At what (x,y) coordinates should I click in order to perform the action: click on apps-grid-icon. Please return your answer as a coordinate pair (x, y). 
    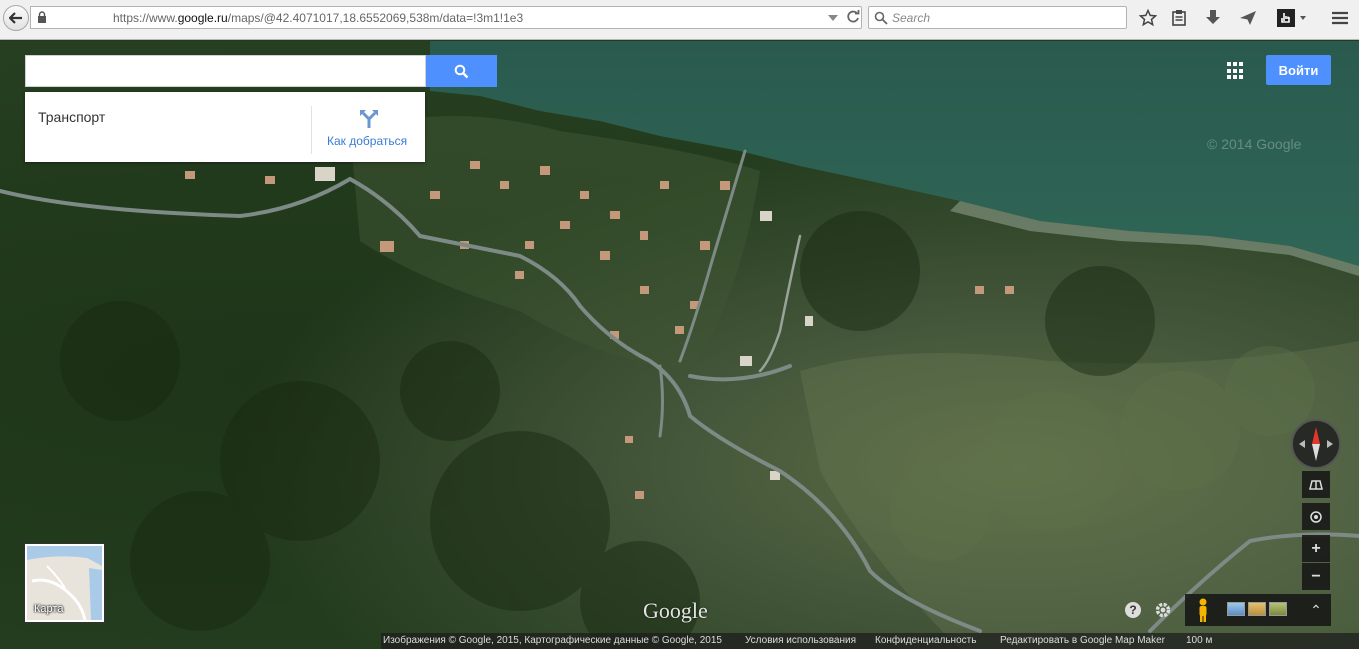
    Looking at the image, I should click on (1236, 71).